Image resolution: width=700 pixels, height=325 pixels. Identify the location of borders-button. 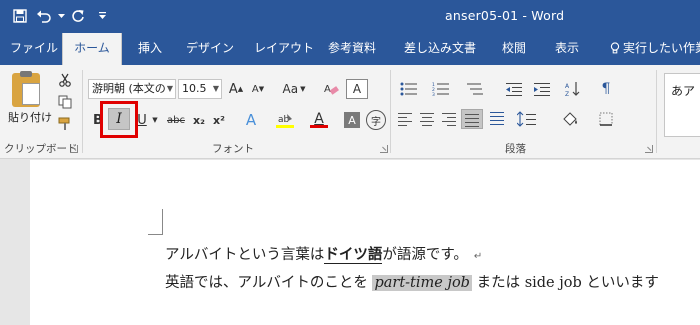
(606, 119).